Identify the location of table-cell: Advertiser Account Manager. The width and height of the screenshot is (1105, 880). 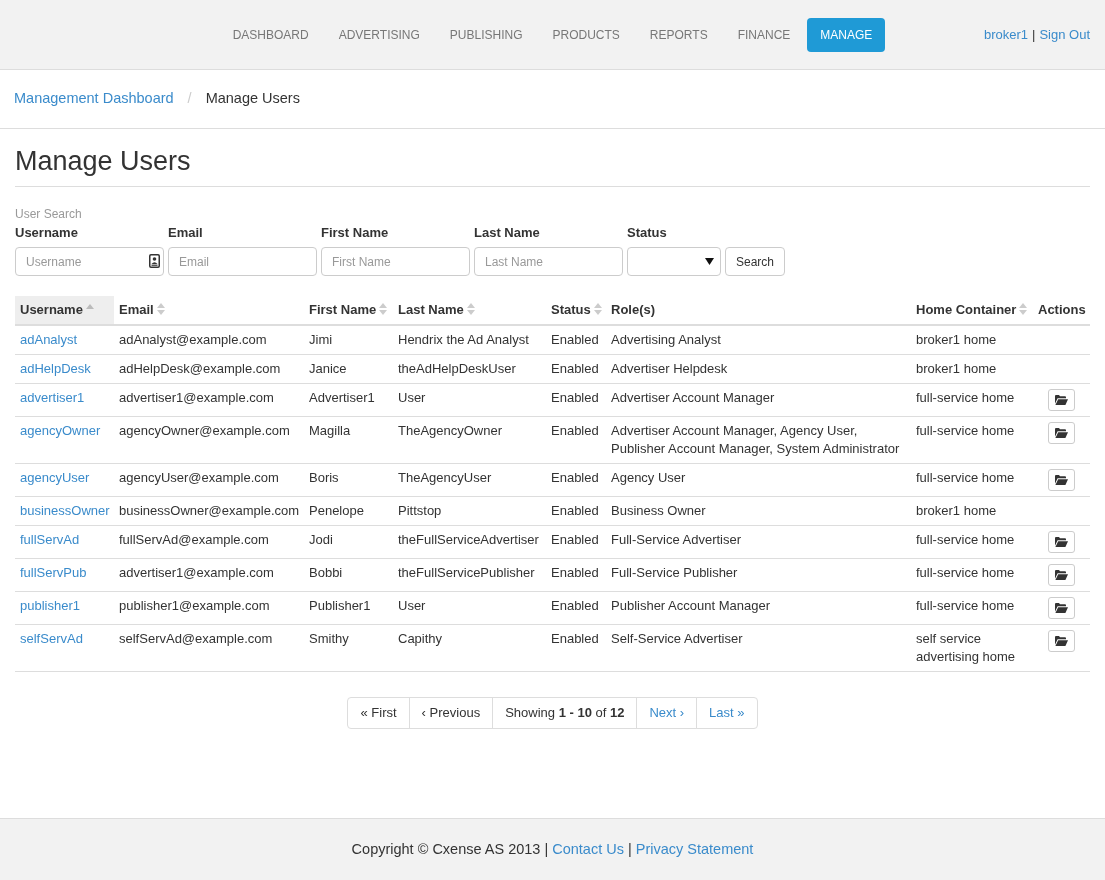
(758, 400).